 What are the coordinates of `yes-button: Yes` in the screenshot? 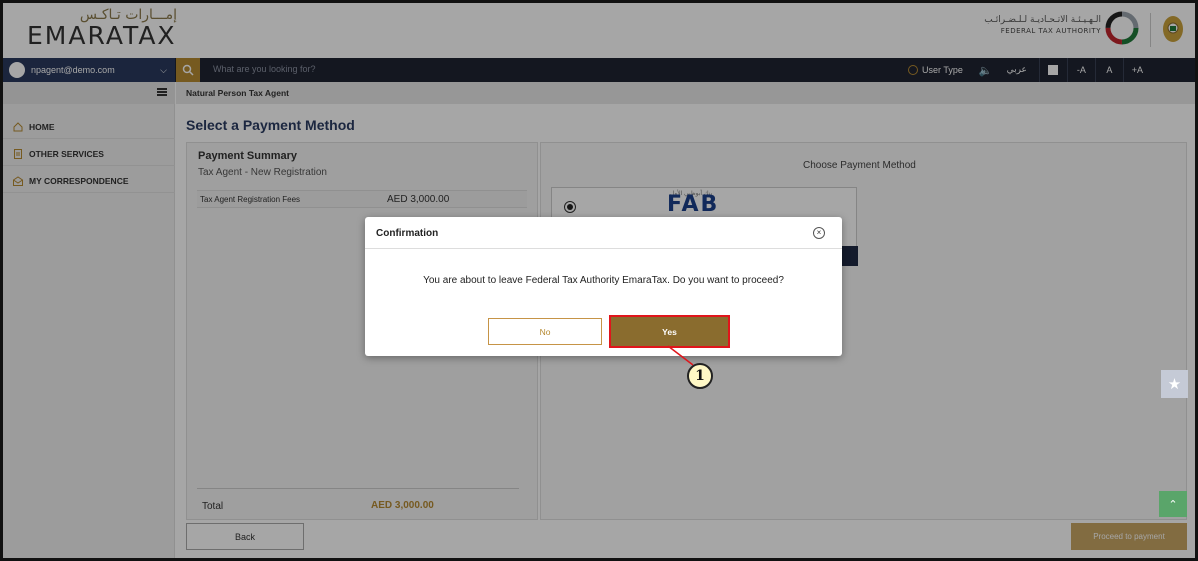 It's located at (669, 331).